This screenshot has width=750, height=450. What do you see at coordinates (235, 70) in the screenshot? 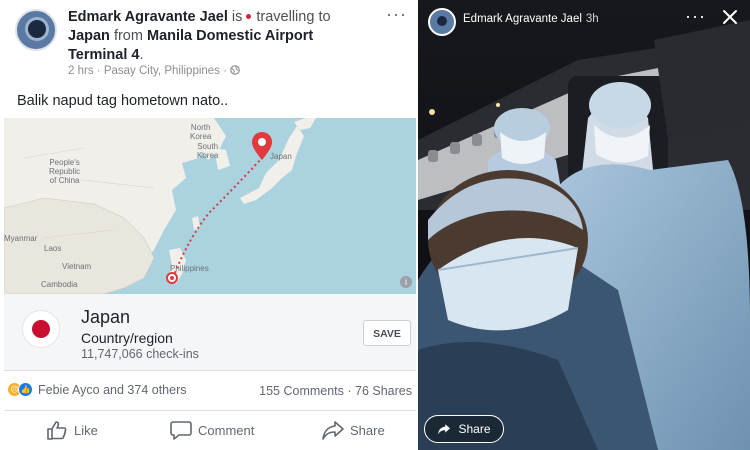
I see `public-globe-icon` at bounding box center [235, 70].